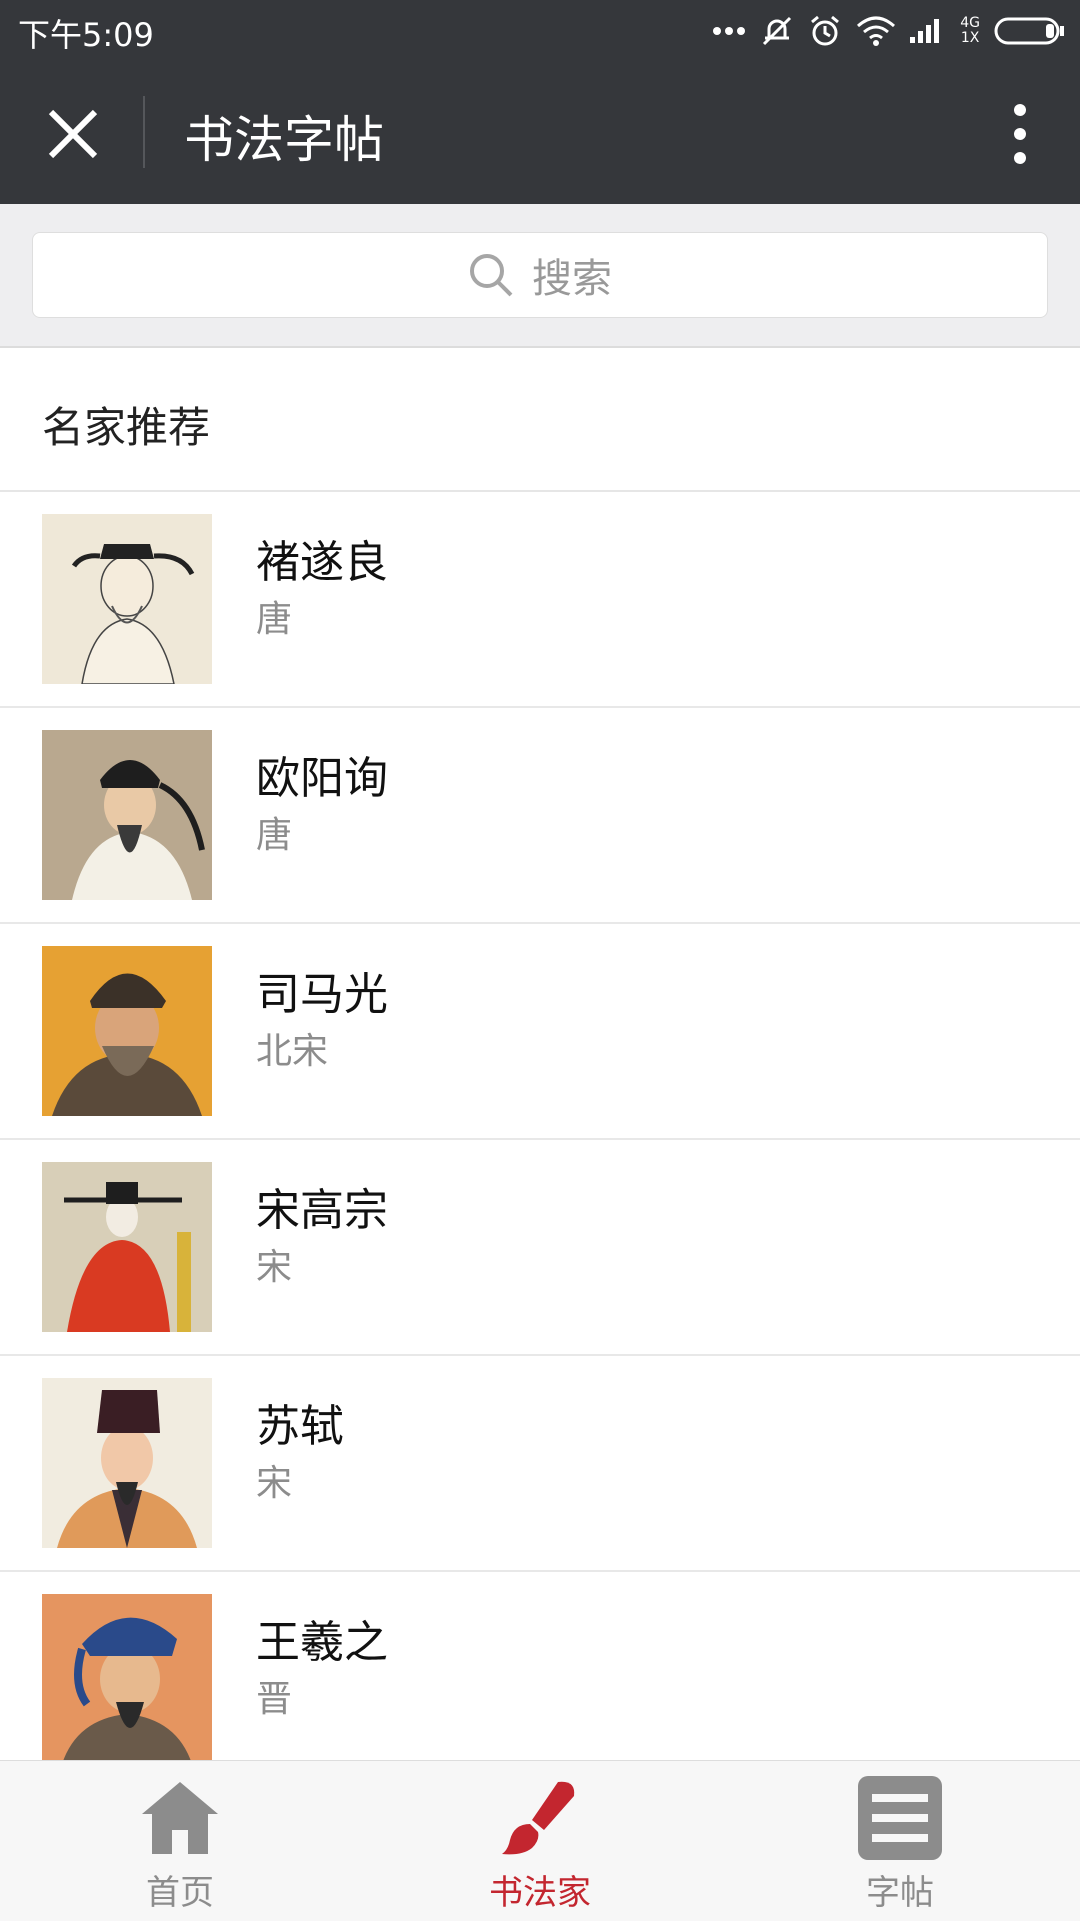 Image resolution: width=1080 pixels, height=1921 pixels. Describe the element at coordinates (540, 1464) in the screenshot. I see `list-item: 苏轼 宋` at that location.